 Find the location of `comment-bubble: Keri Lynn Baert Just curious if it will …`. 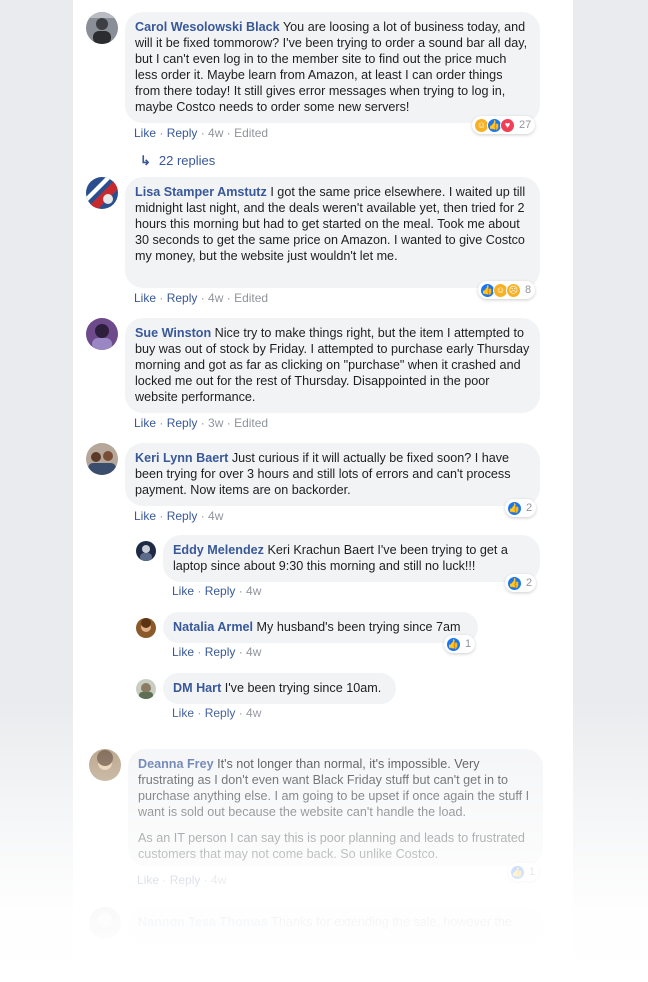

comment-bubble: Keri Lynn Baert Just curious if it will … is located at coordinates (332, 474).